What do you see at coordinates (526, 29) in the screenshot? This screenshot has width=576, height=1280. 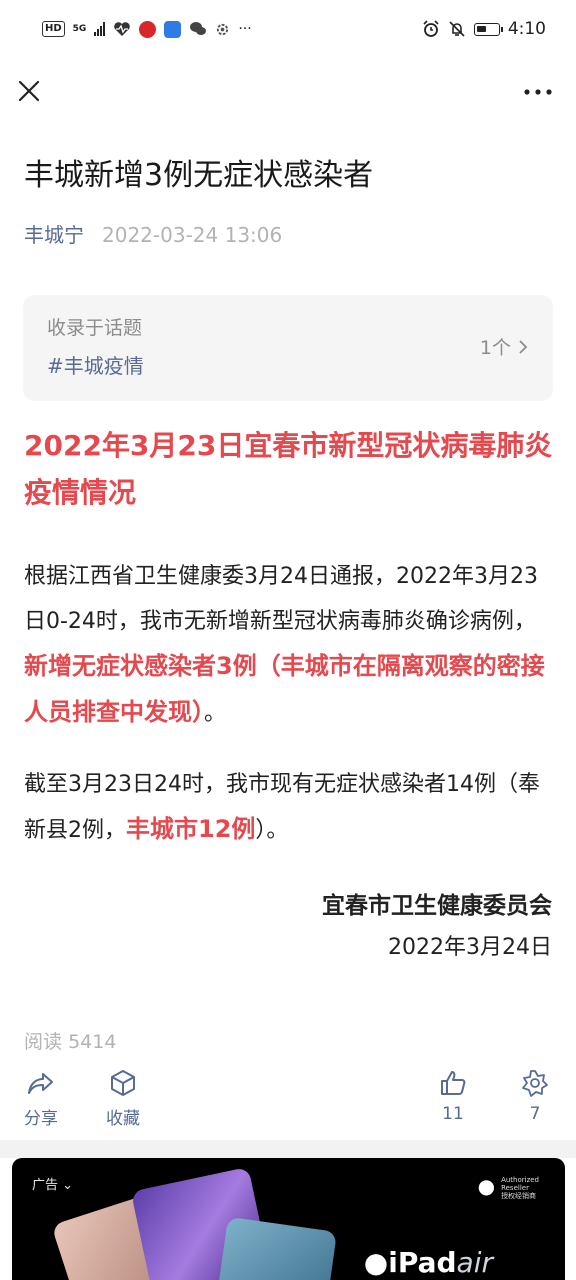 I see `clock: 4:10` at bounding box center [526, 29].